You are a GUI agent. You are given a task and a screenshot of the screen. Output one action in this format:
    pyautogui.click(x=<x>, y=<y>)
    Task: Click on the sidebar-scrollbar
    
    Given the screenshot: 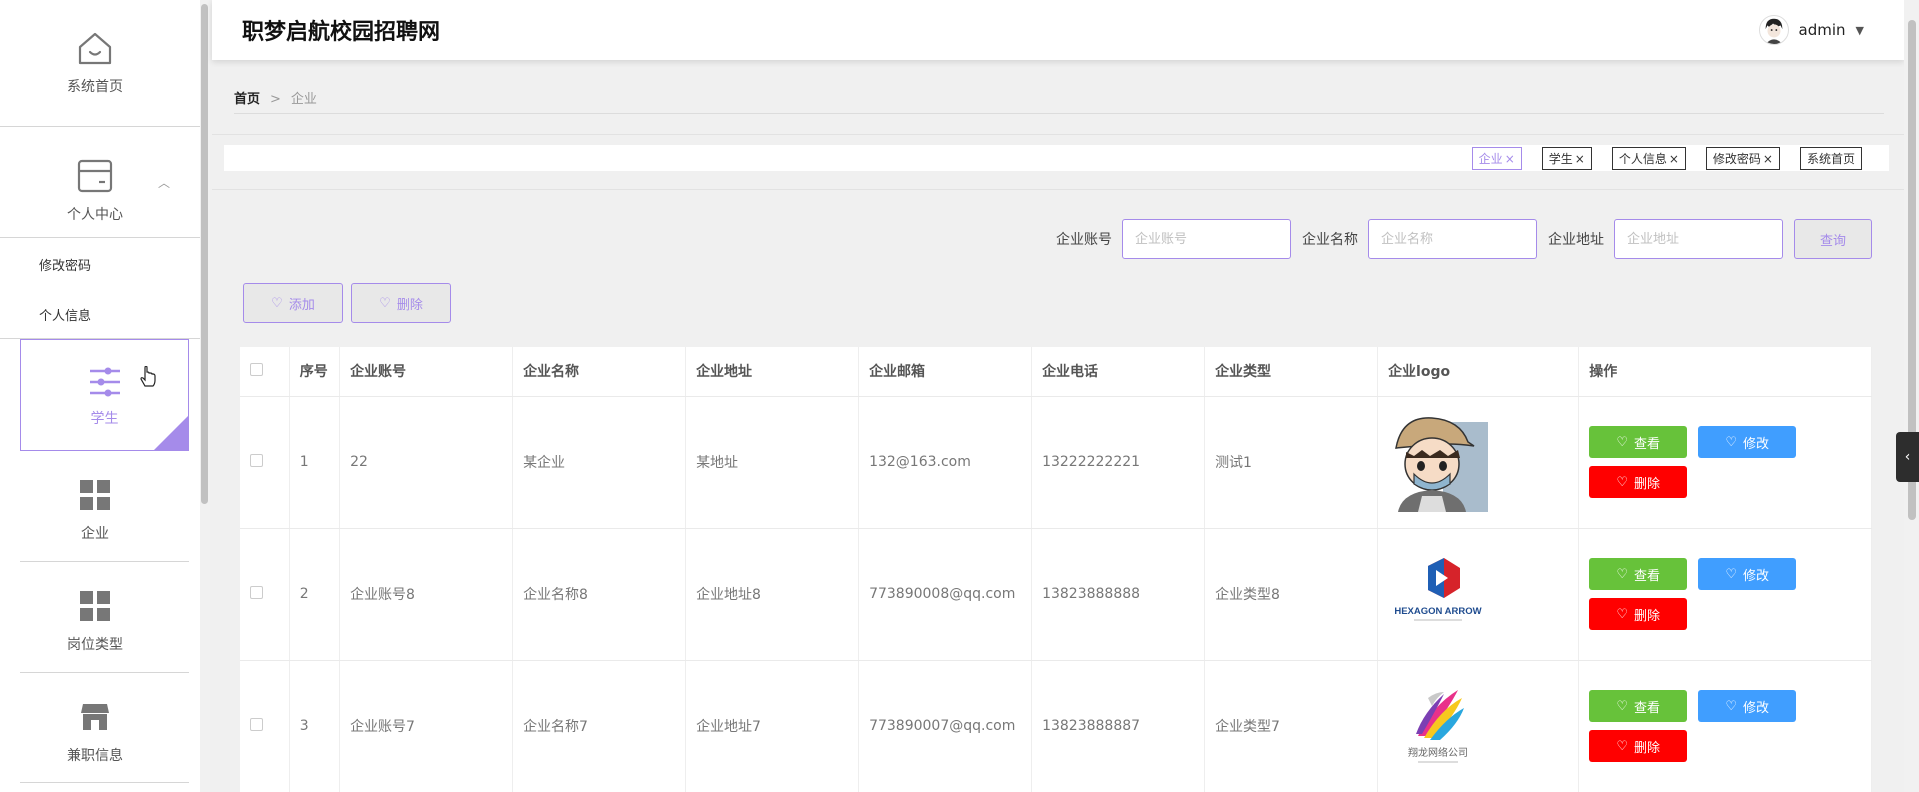 What is the action you would take?
    pyautogui.click(x=205, y=396)
    